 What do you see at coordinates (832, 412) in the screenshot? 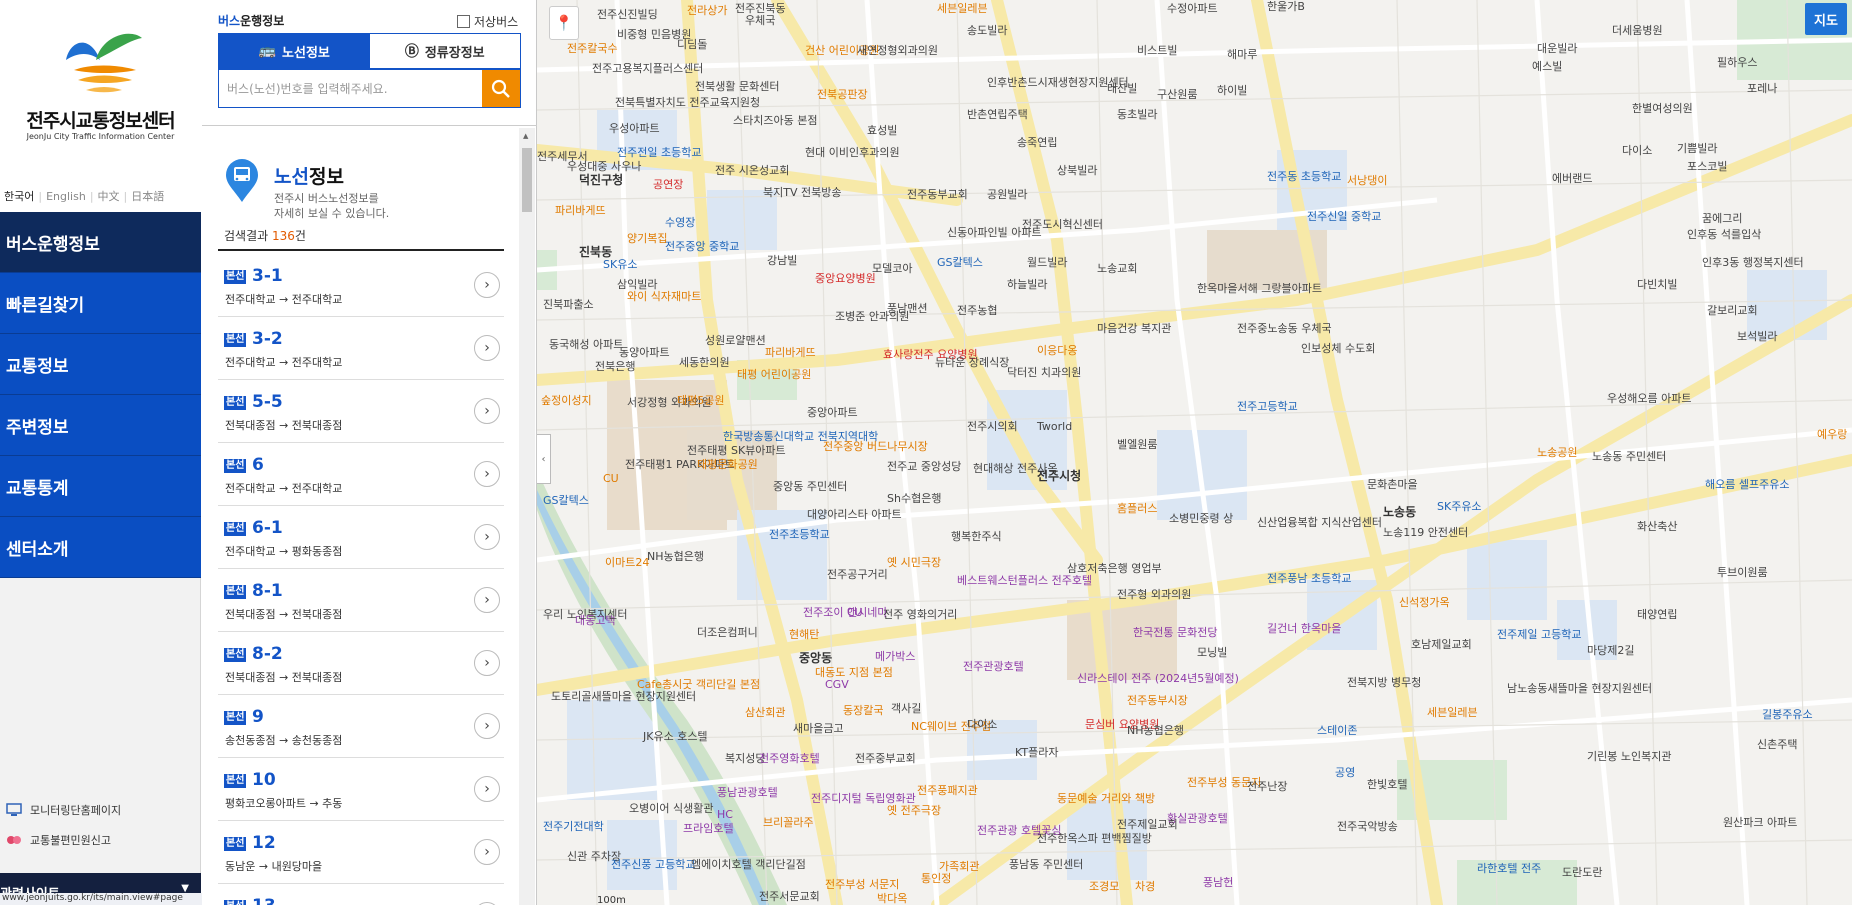
I see `map-place-label: 중앙아파트` at bounding box center [832, 412].